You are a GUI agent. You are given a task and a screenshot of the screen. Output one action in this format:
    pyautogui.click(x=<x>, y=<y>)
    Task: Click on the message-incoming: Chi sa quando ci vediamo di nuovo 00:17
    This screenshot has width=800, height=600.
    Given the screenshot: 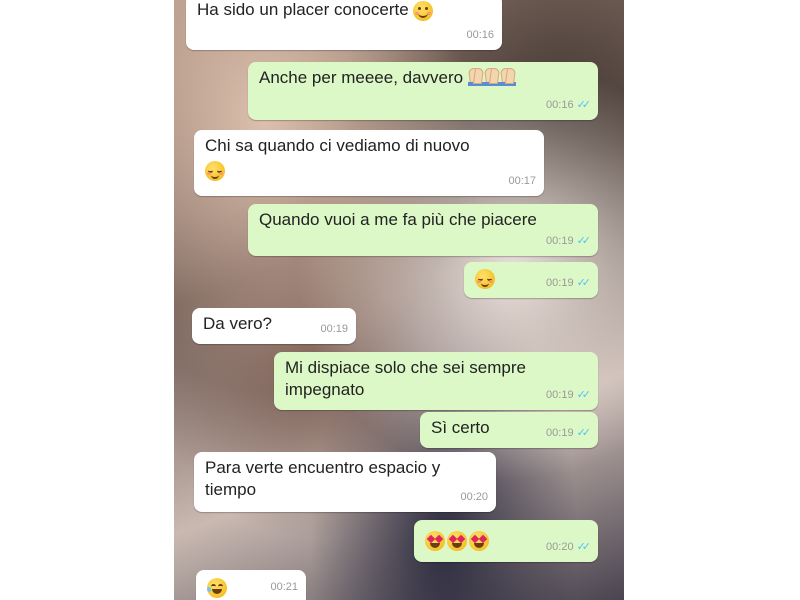 What is the action you would take?
    pyautogui.click(x=369, y=163)
    